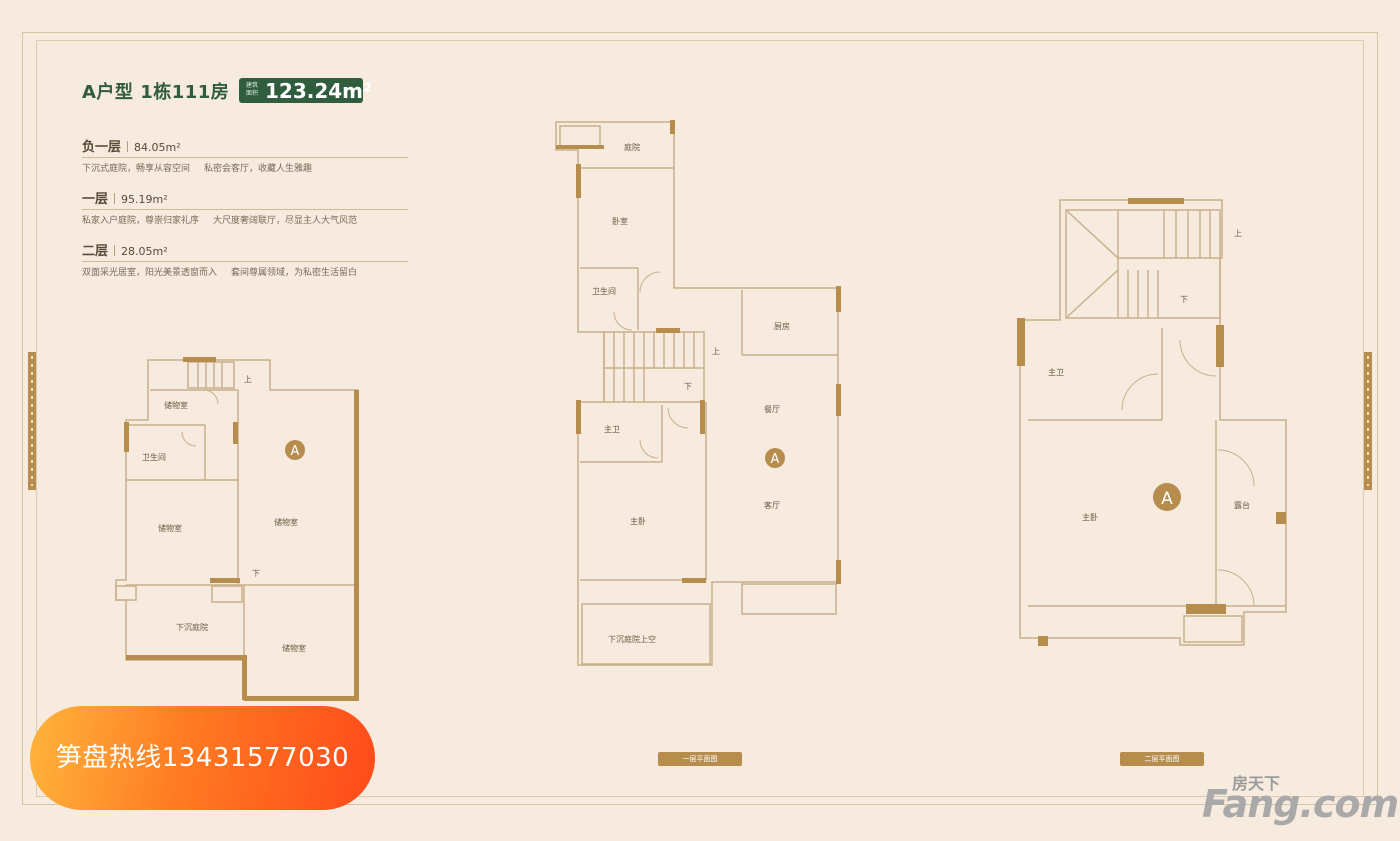  I want to click on basement-plan, so click(237, 530).